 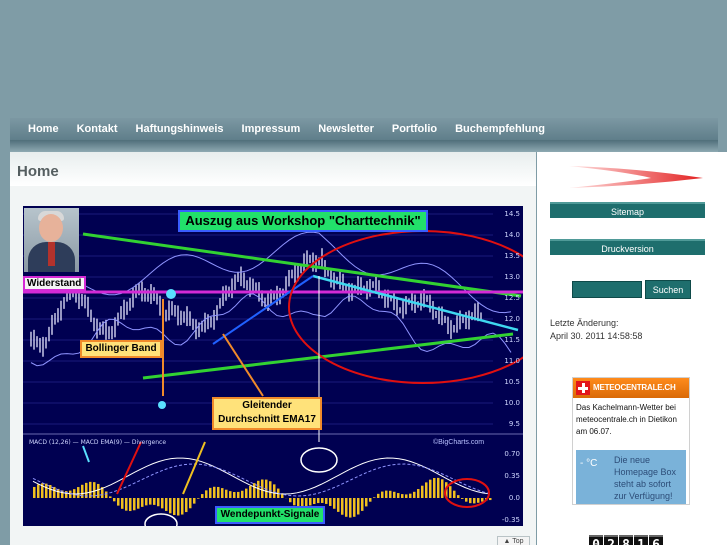 What do you see at coordinates (512, 382) in the screenshot?
I see `y-tick-label: 10.5` at bounding box center [512, 382].